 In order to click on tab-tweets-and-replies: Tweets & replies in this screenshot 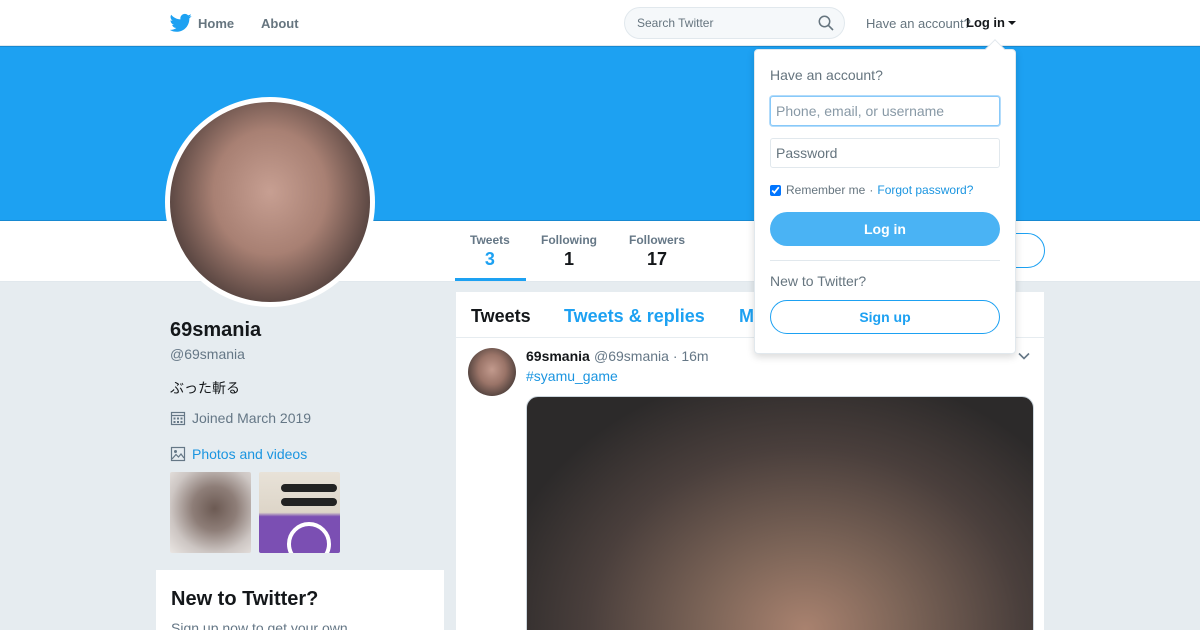, I will do `click(634, 316)`.